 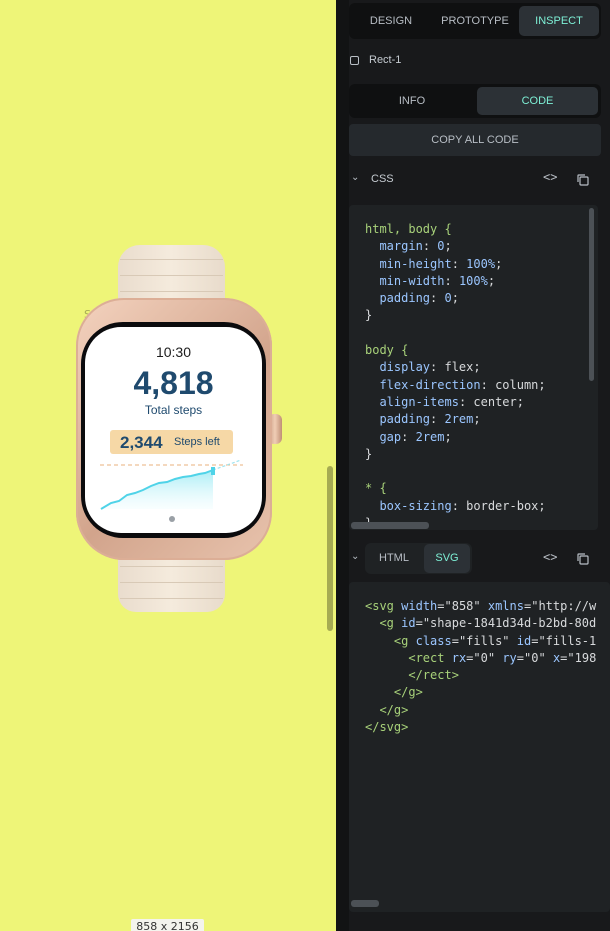 What do you see at coordinates (475, 101) in the screenshot?
I see `view-tabs: INFO CODE` at bounding box center [475, 101].